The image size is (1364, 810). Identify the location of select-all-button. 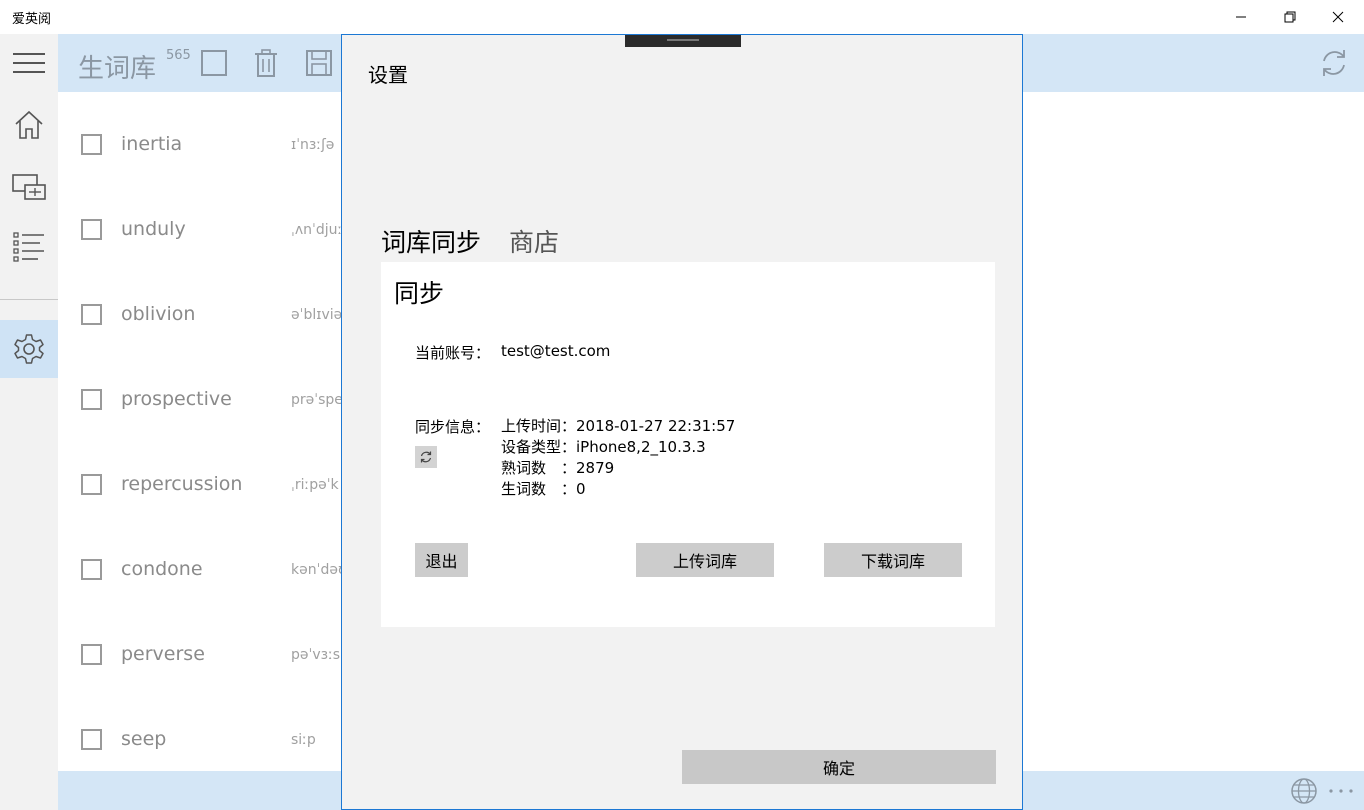
(214, 63).